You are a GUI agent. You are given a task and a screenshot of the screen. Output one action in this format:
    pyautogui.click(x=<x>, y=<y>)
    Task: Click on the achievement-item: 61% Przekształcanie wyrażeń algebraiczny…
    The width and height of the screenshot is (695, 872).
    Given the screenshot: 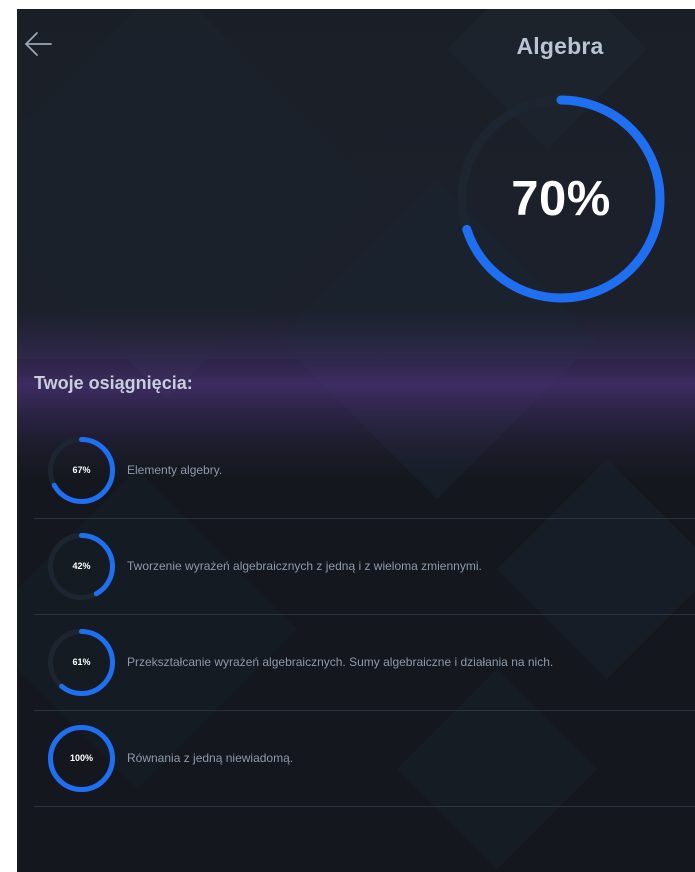 What is the action you would take?
    pyautogui.click(x=364, y=663)
    